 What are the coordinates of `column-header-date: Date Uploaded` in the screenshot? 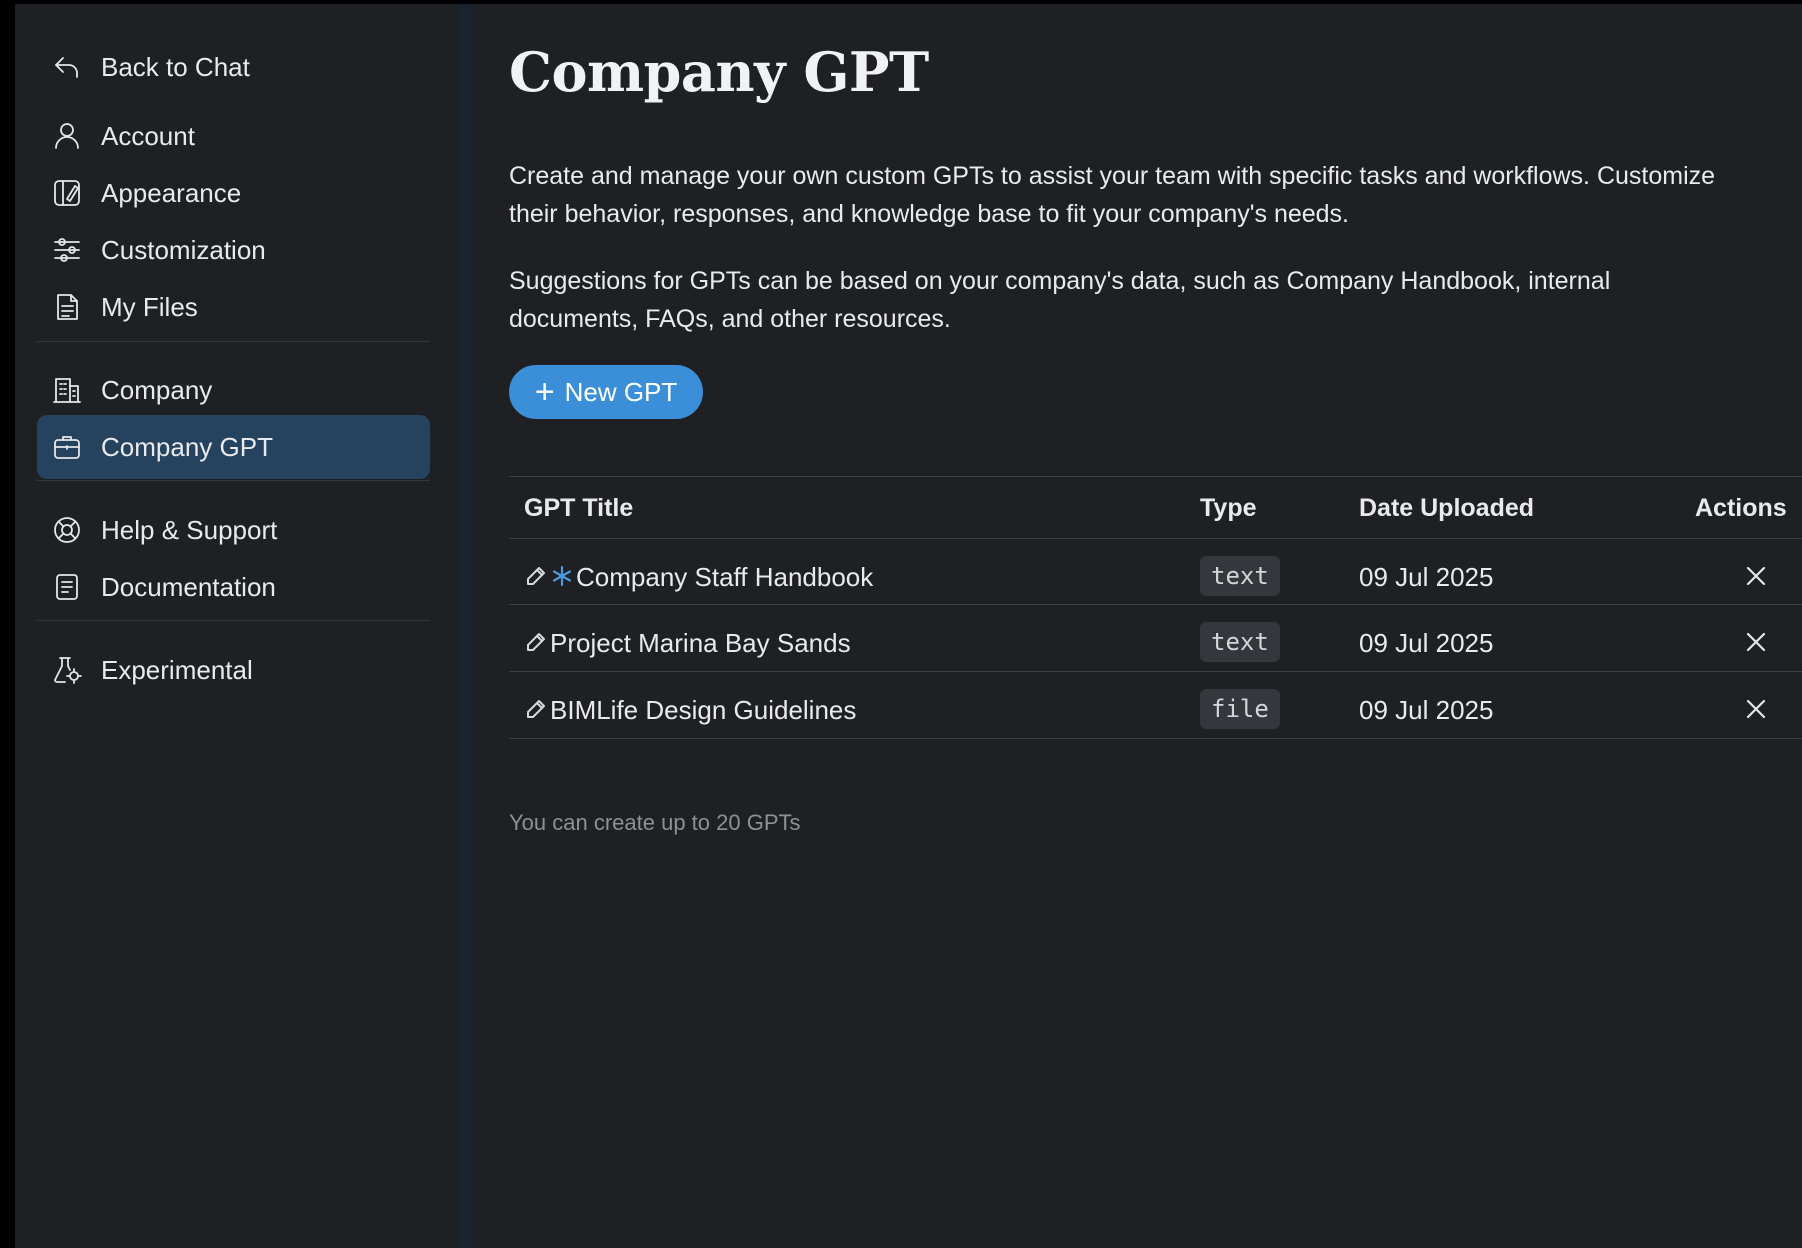 It's located at (1447, 508).